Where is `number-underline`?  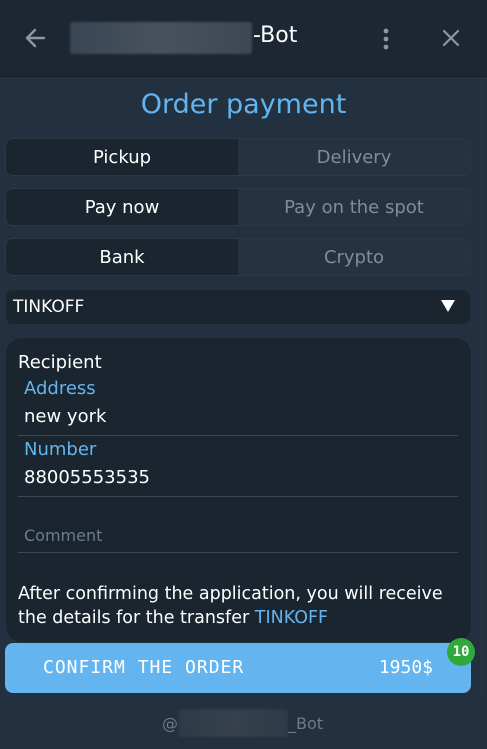 number-underline is located at coordinates (238, 496).